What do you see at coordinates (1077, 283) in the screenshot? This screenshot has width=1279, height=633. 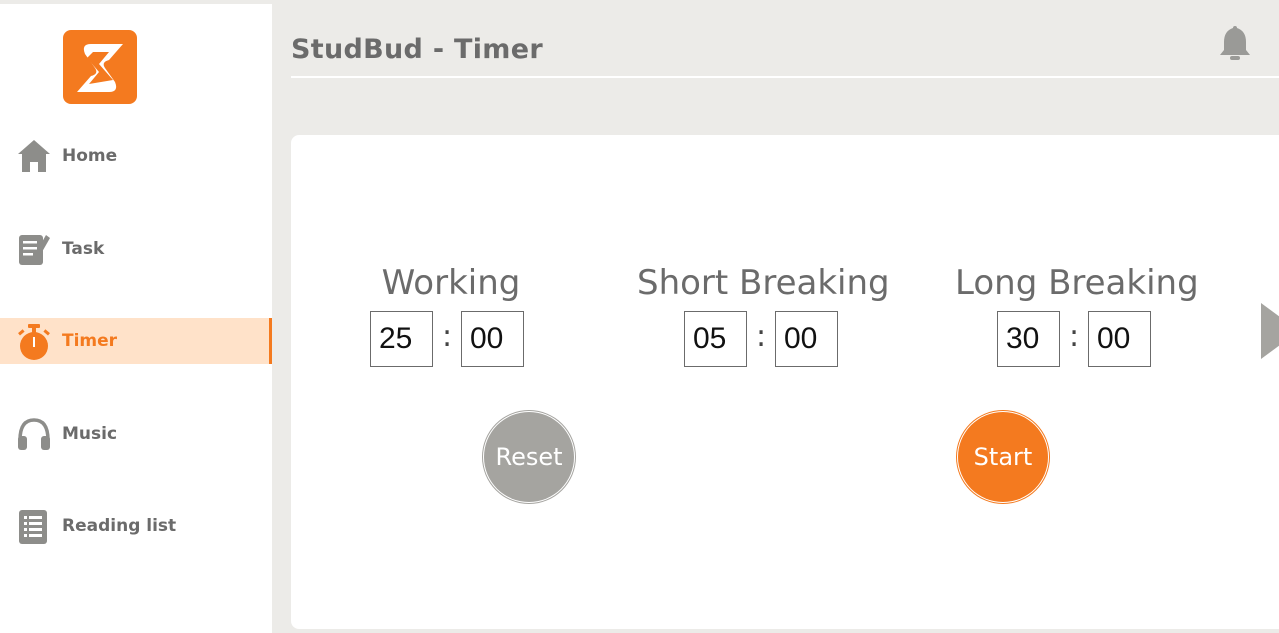 I see `timer-label: Long Breaking` at bounding box center [1077, 283].